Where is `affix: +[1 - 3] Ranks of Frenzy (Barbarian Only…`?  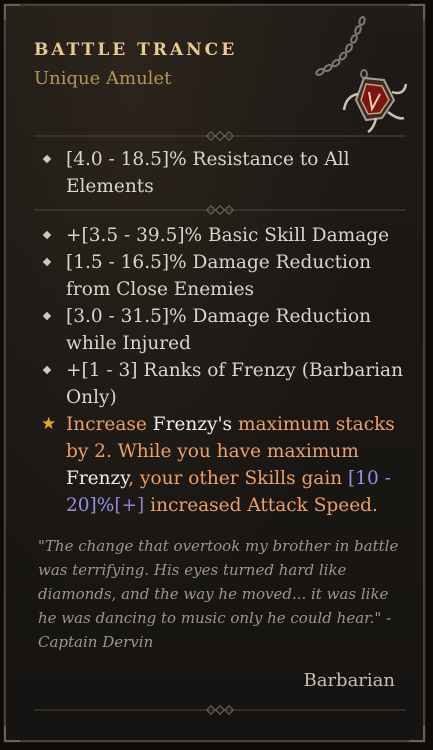
affix: +[1 - 3] Ranks of Frenzy (Barbarian Only… is located at coordinates (225, 384).